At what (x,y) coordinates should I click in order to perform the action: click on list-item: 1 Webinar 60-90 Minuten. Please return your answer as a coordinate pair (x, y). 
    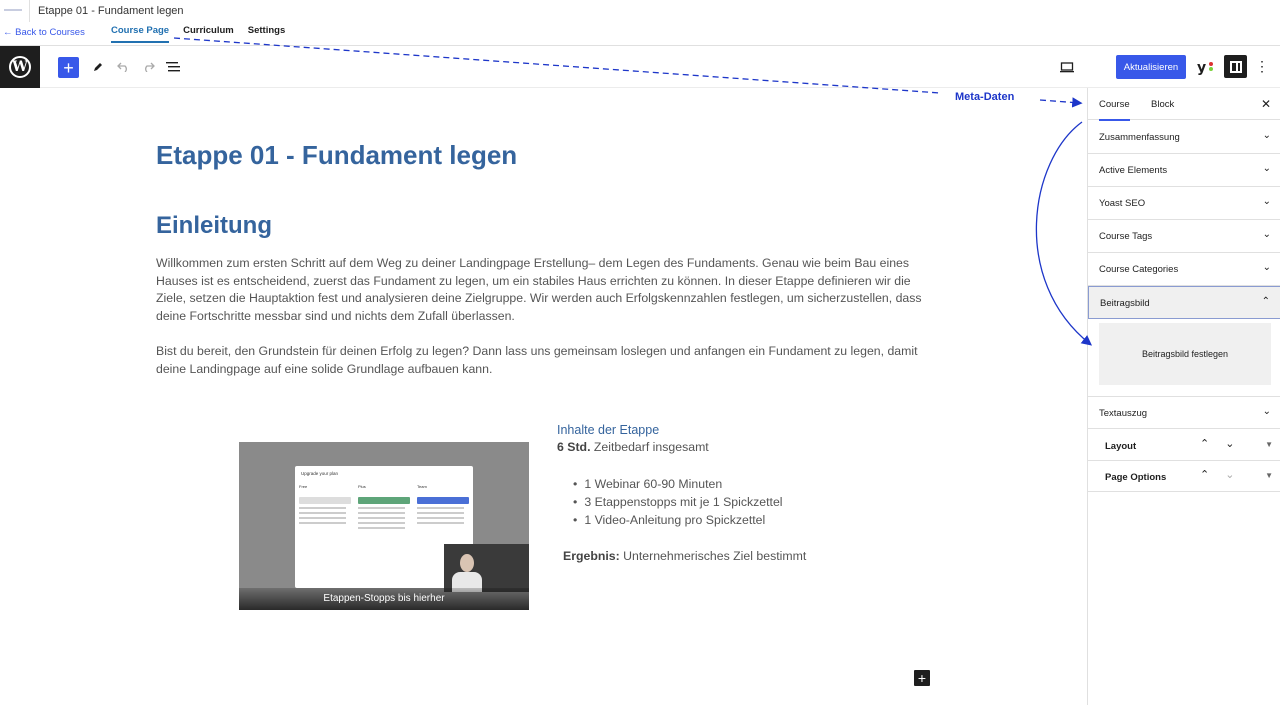
    Looking at the image, I should click on (678, 484).